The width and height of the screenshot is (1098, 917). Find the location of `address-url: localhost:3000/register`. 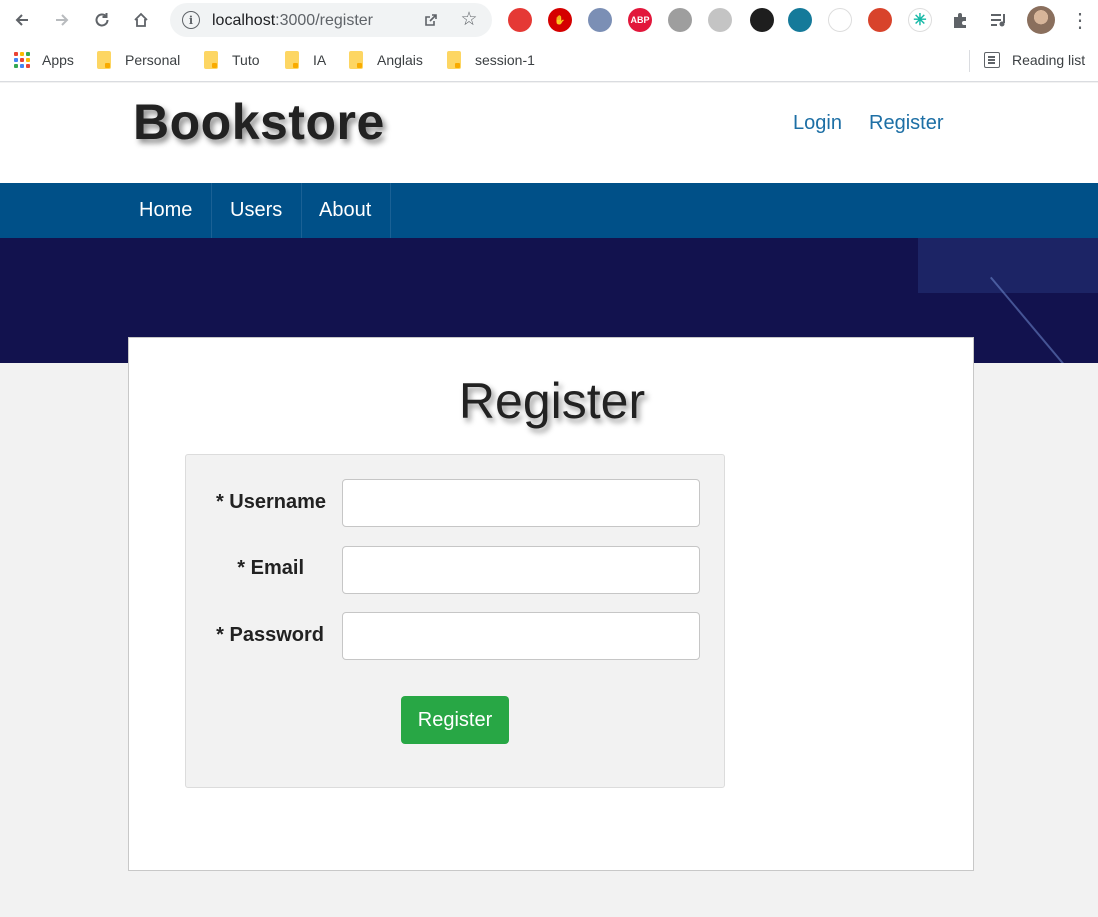

address-url: localhost:3000/register is located at coordinates (292, 21).